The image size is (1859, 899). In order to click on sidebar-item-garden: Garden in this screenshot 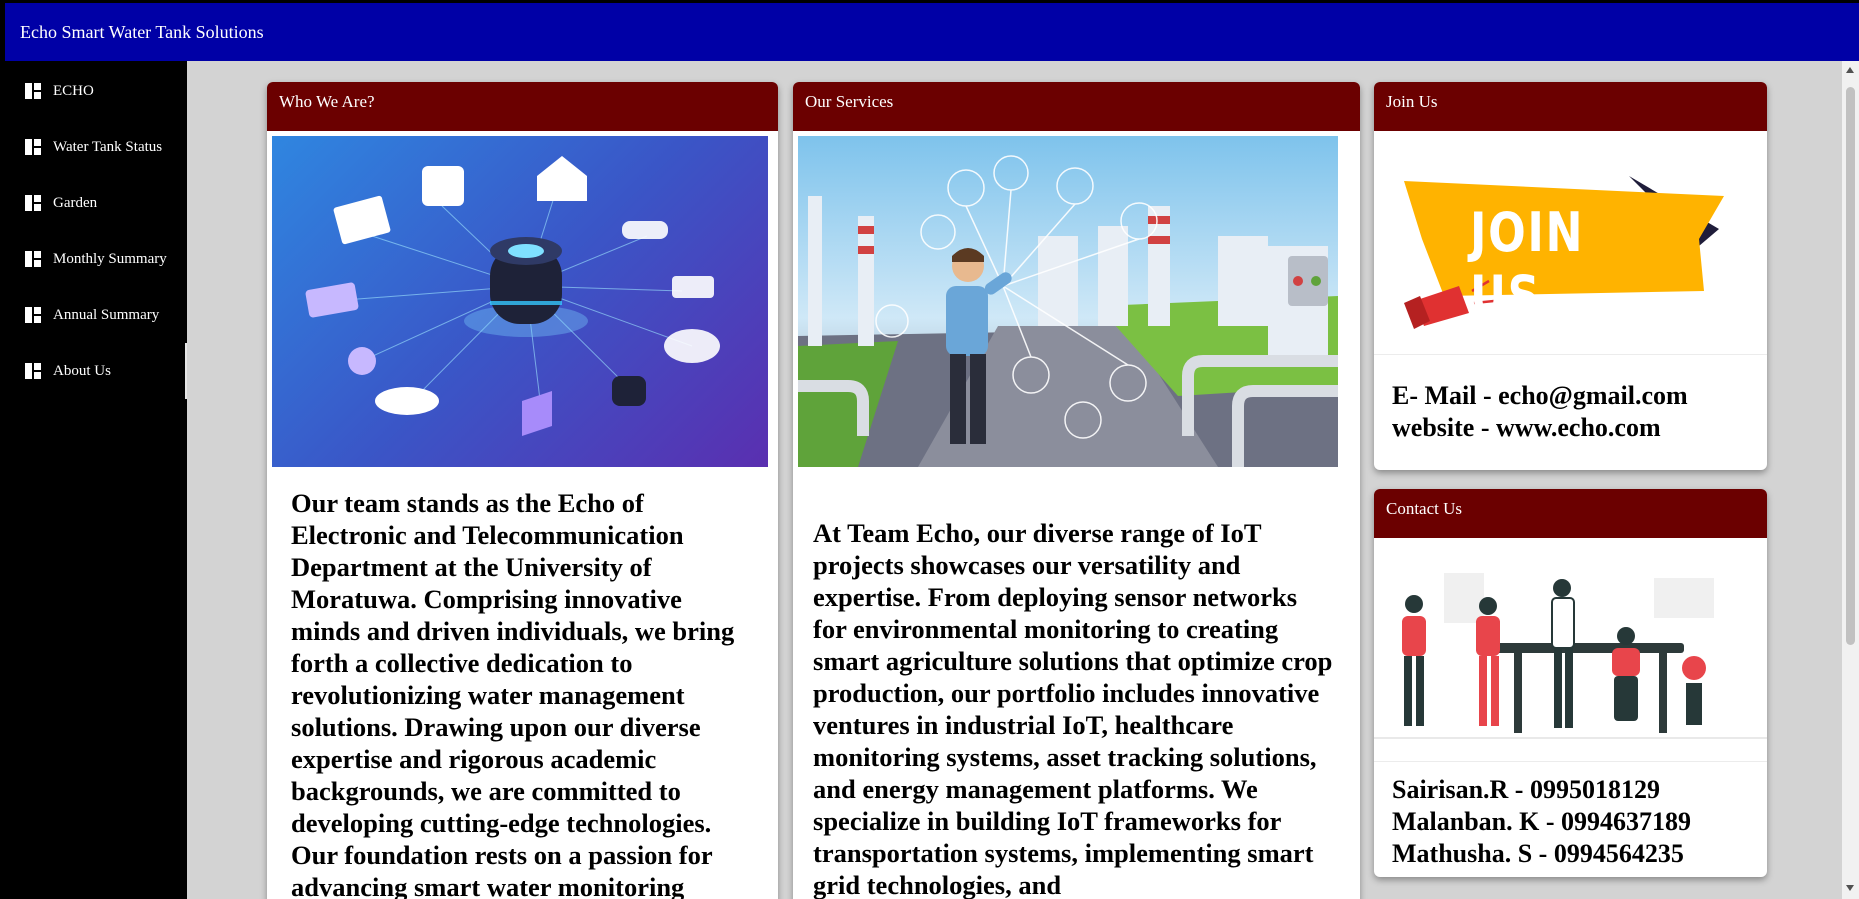, I will do `click(96, 203)`.